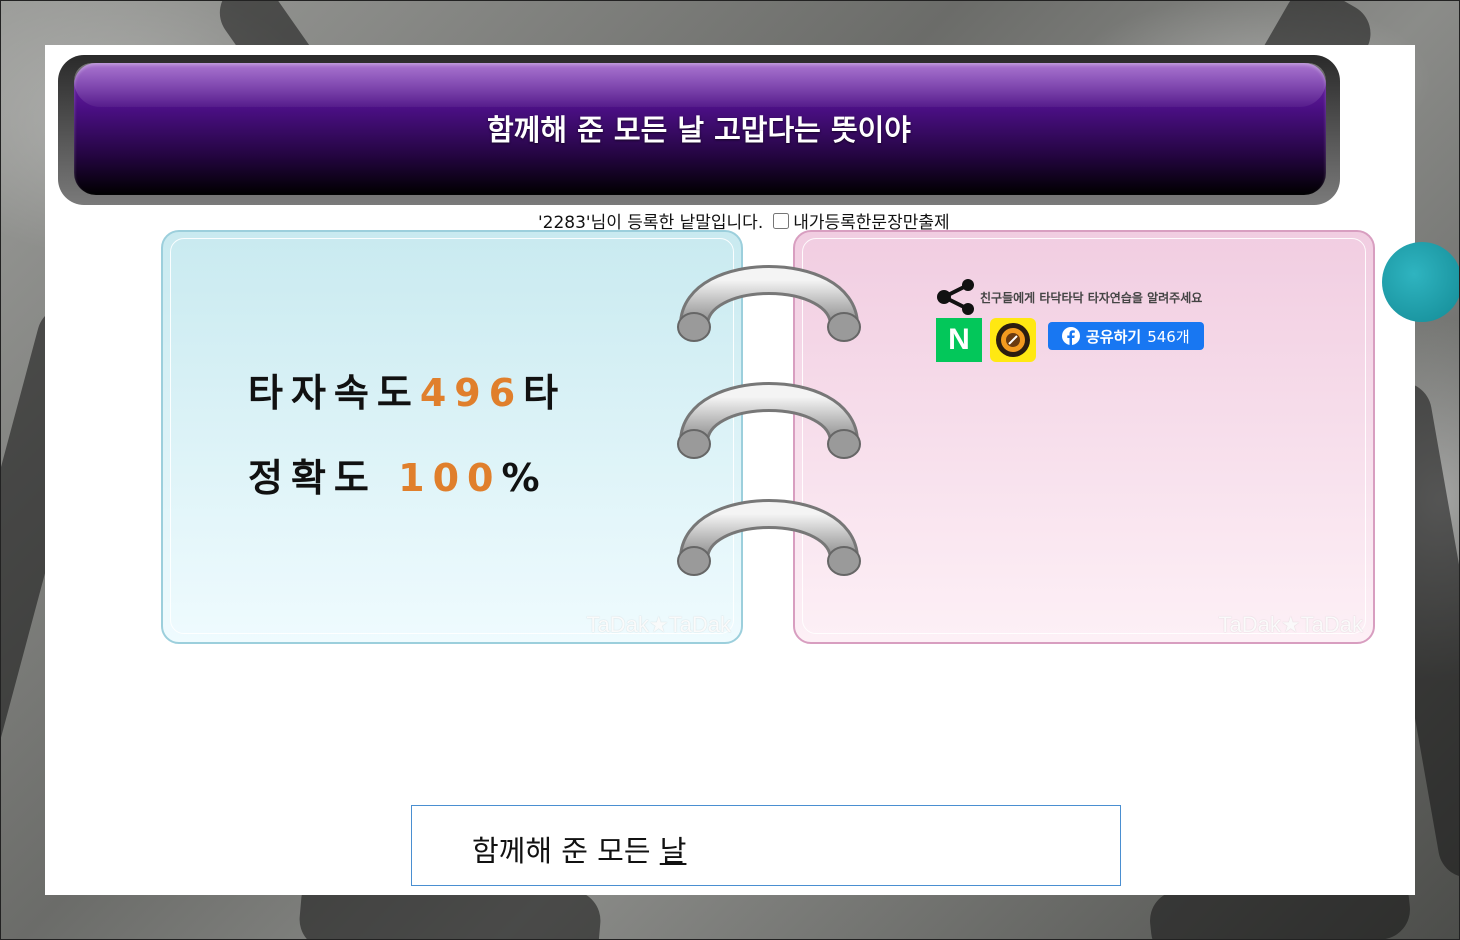 The height and width of the screenshot is (940, 1460). I want to click on share-buttons: N 공유하기 546개, so click(1070, 340).